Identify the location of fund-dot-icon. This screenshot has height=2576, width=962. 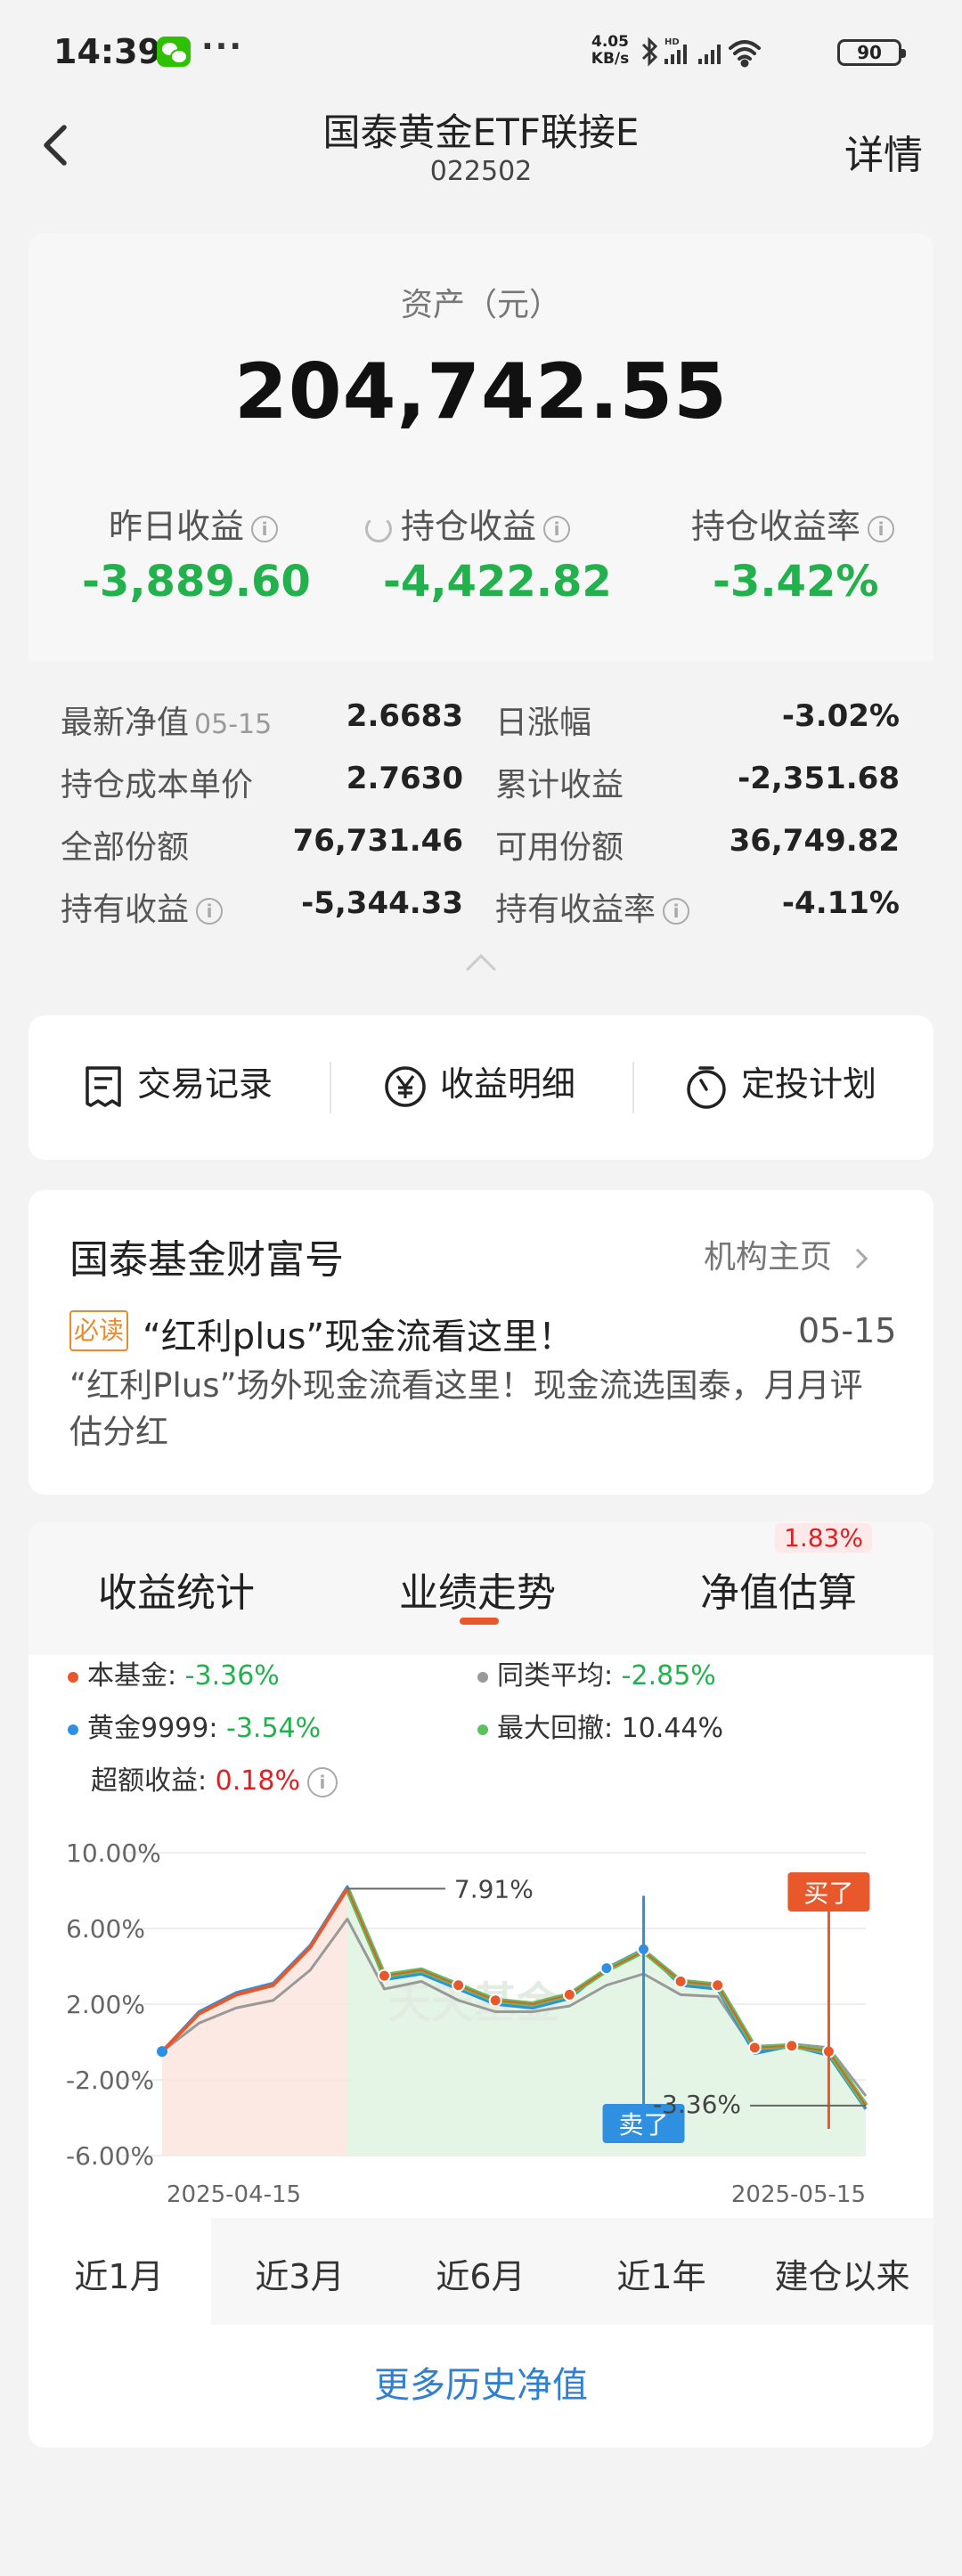
(73, 1677).